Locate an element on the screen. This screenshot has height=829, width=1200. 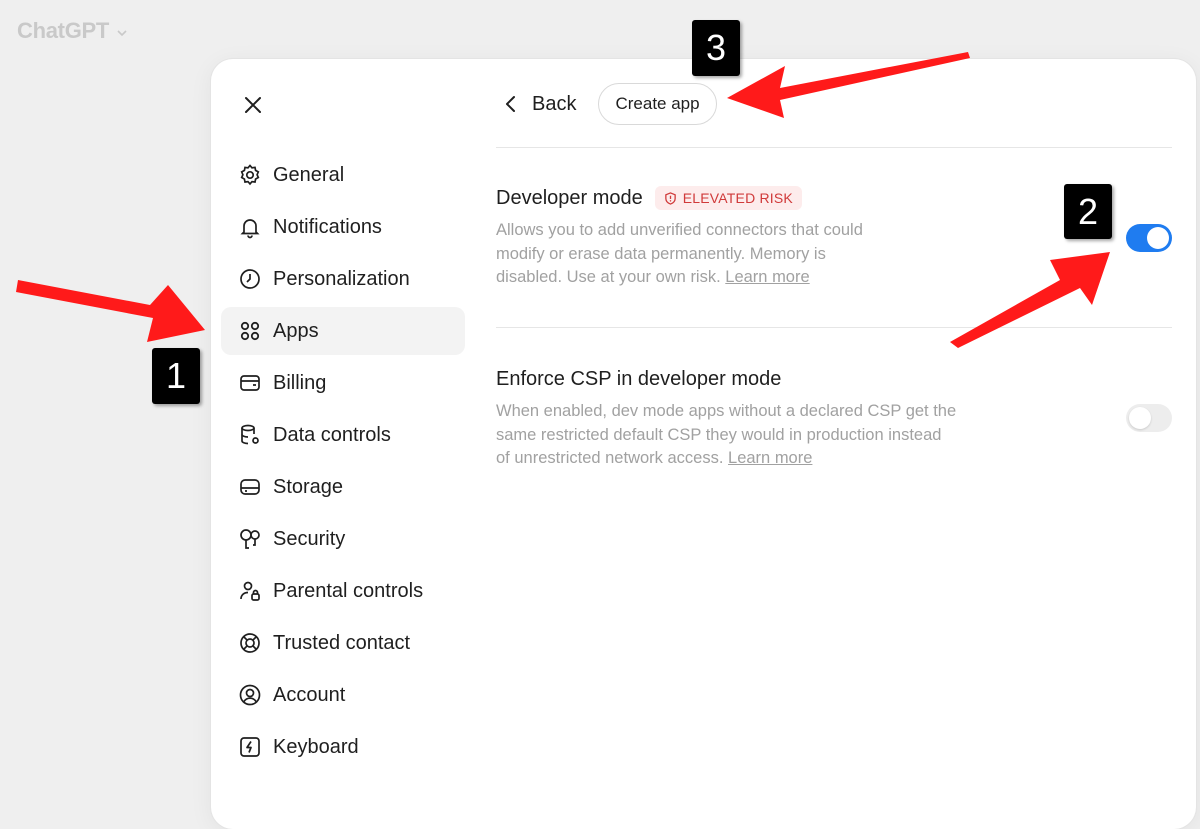
keyboard-bolt-icon is located at coordinates (250, 747).